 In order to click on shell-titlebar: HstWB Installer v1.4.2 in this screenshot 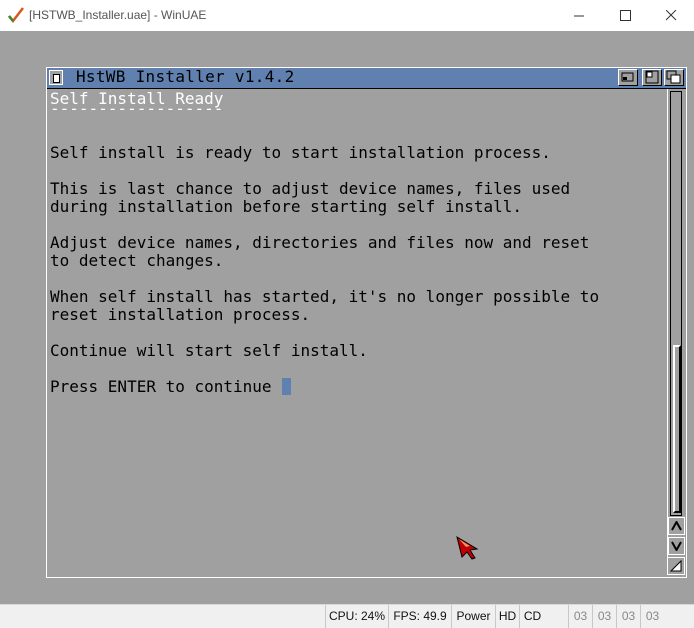, I will do `click(366, 78)`.